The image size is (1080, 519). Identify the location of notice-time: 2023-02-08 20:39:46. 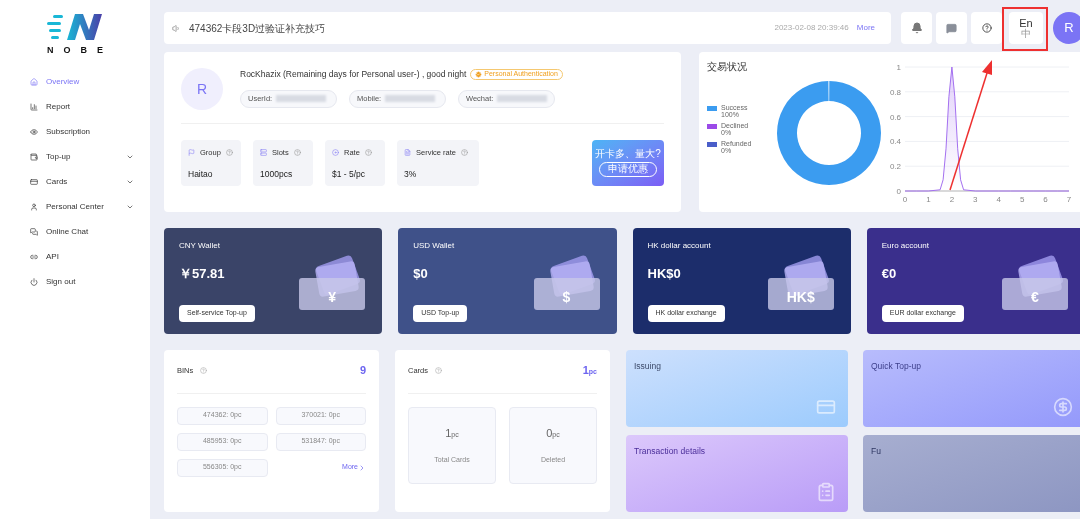
(811, 28).